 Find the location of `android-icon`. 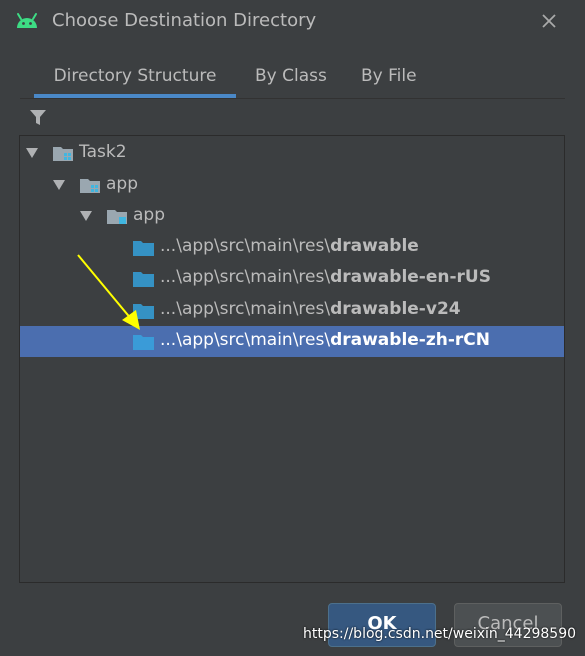

android-icon is located at coordinates (27, 20).